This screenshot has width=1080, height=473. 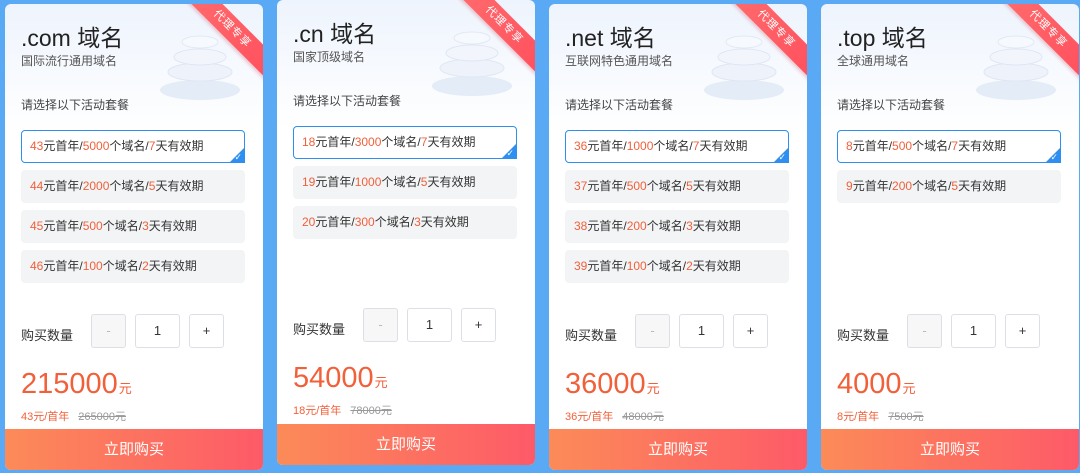 I want to click on price-detail: 8元/首年 7500元, so click(x=880, y=416).